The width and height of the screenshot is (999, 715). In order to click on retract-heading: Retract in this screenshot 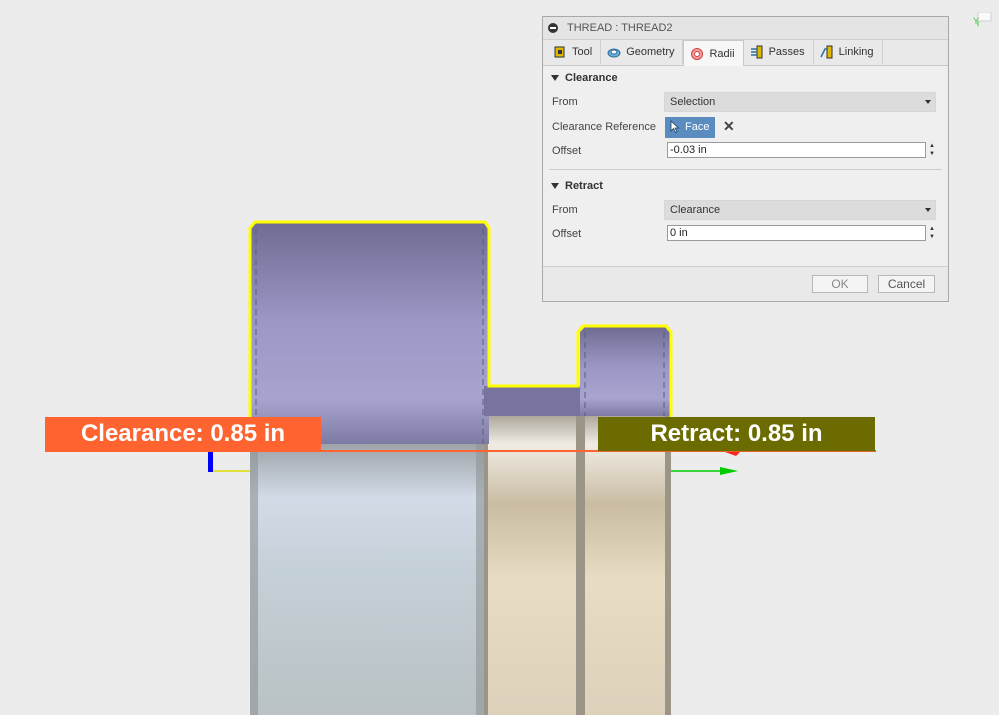, I will do `click(584, 185)`.